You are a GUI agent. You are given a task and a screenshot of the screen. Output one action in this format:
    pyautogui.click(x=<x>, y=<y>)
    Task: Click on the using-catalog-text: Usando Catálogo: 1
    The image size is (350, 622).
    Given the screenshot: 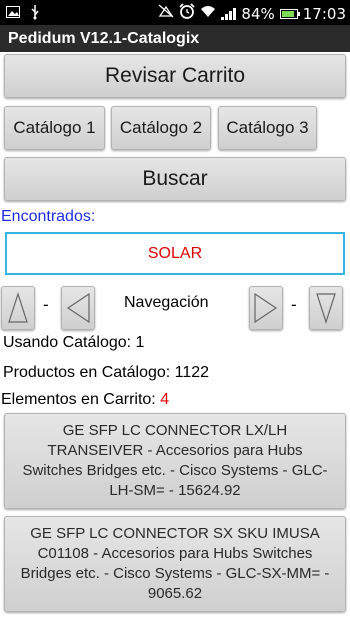 What is the action you would take?
    pyautogui.click(x=74, y=342)
    